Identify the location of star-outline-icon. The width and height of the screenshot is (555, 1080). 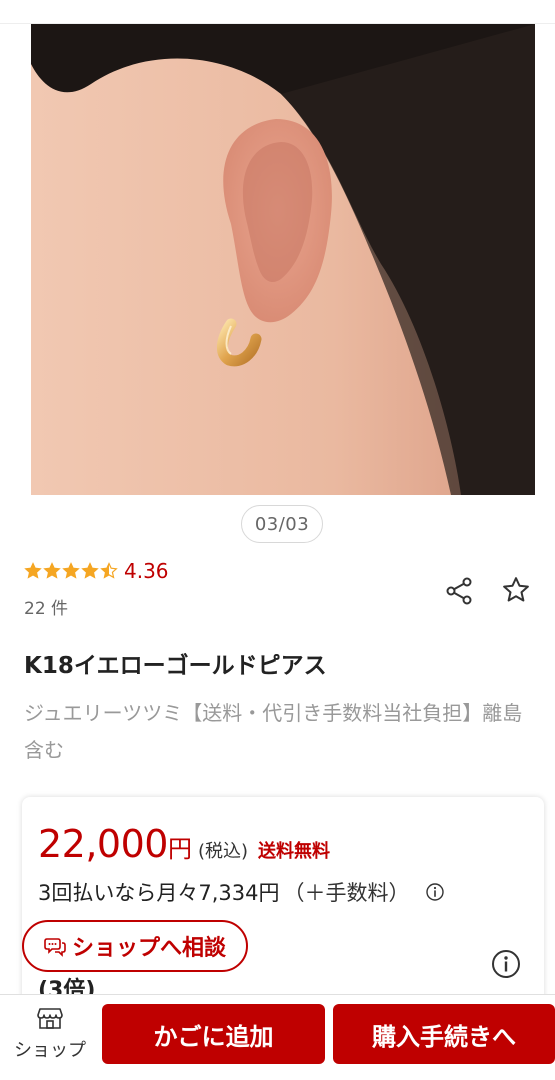
(516, 589).